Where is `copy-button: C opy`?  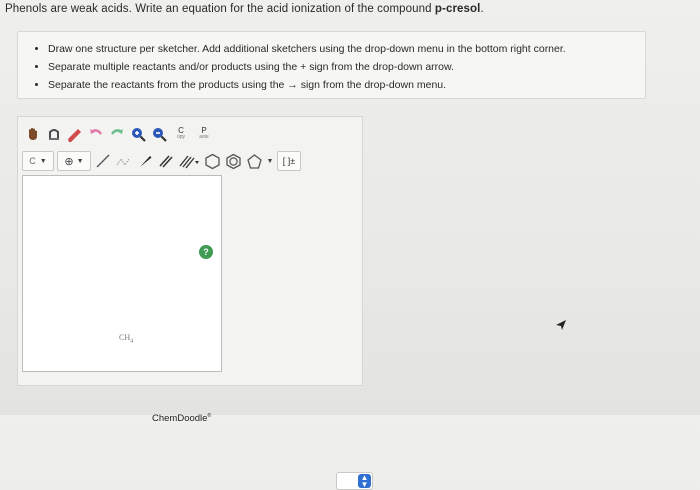
copy-button: C opy is located at coordinates (181, 134).